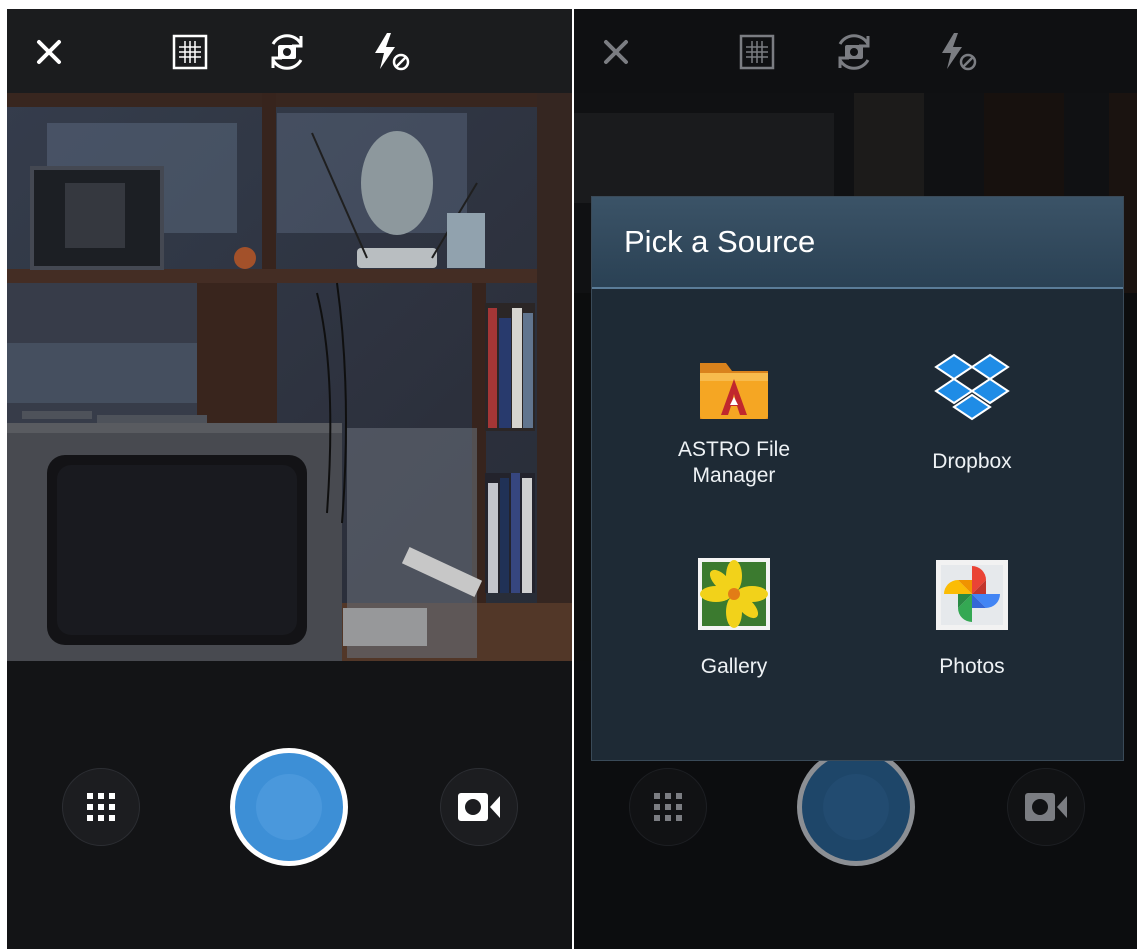 This screenshot has width=1137, height=949. Describe the element at coordinates (734, 594) in the screenshot. I see `gallery-icon` at that location.